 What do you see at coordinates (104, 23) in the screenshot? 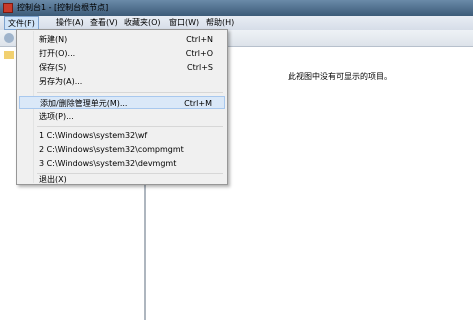
I see `menu-view: 查看(V)` at bounding box center [104, 23].